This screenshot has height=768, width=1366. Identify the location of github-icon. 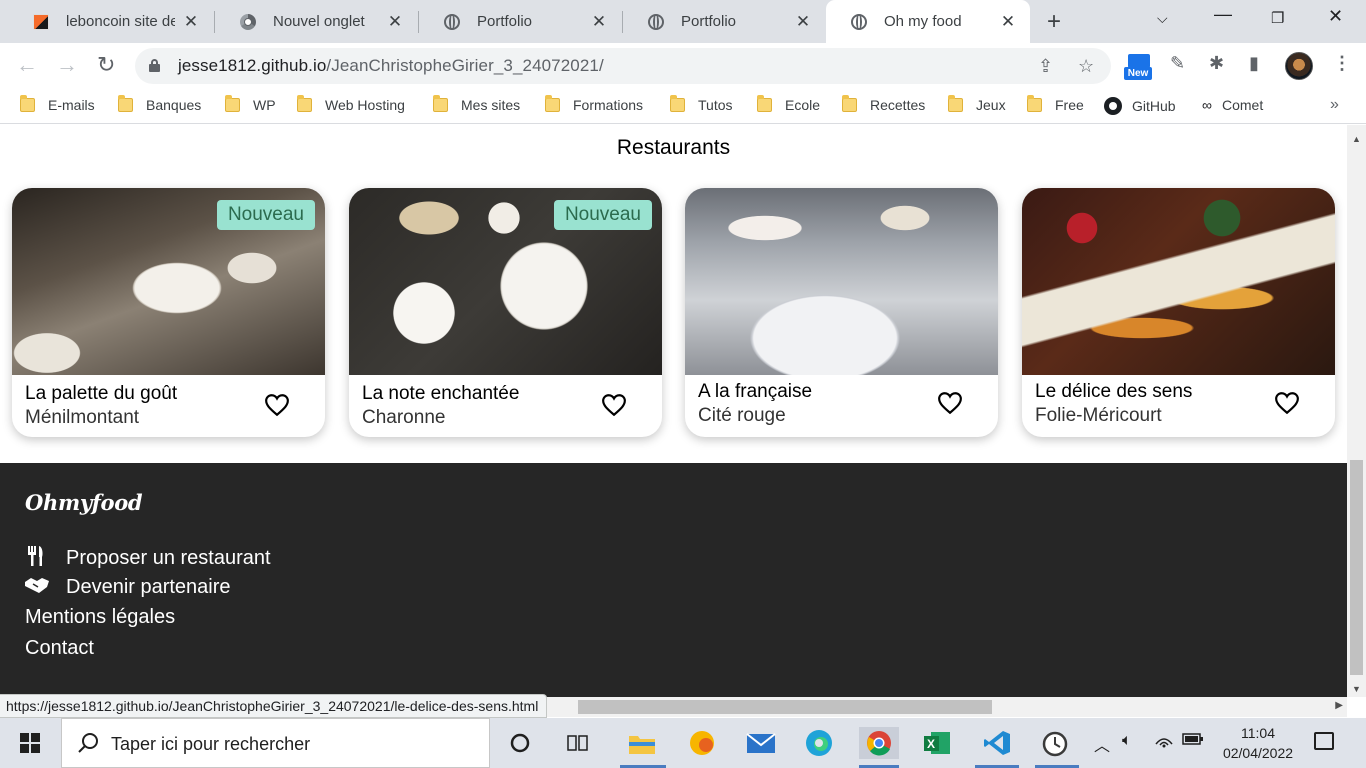
(1113, 106).